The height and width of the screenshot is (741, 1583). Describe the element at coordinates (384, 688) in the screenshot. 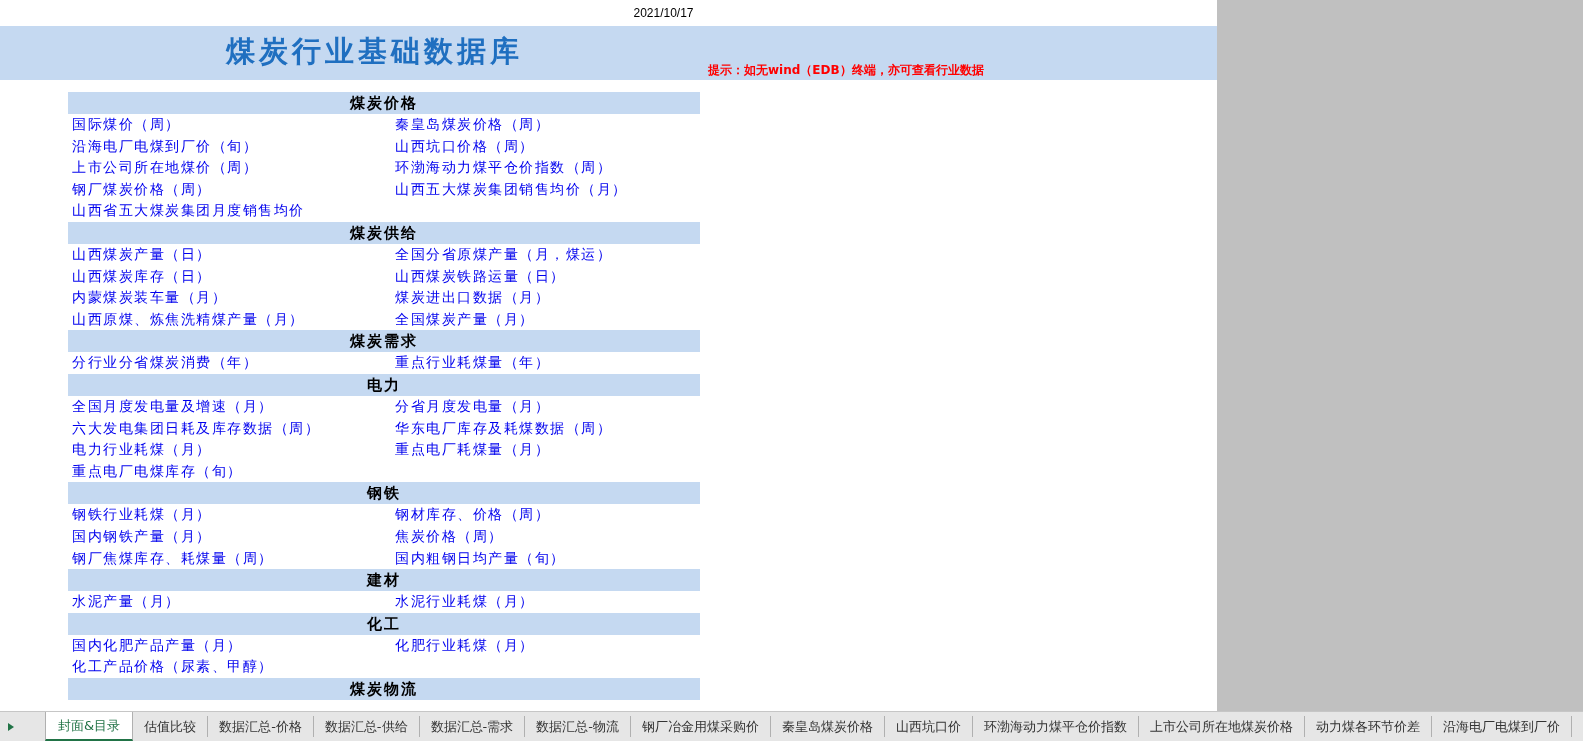

I see `section-header: 煤炭物流` at that location.